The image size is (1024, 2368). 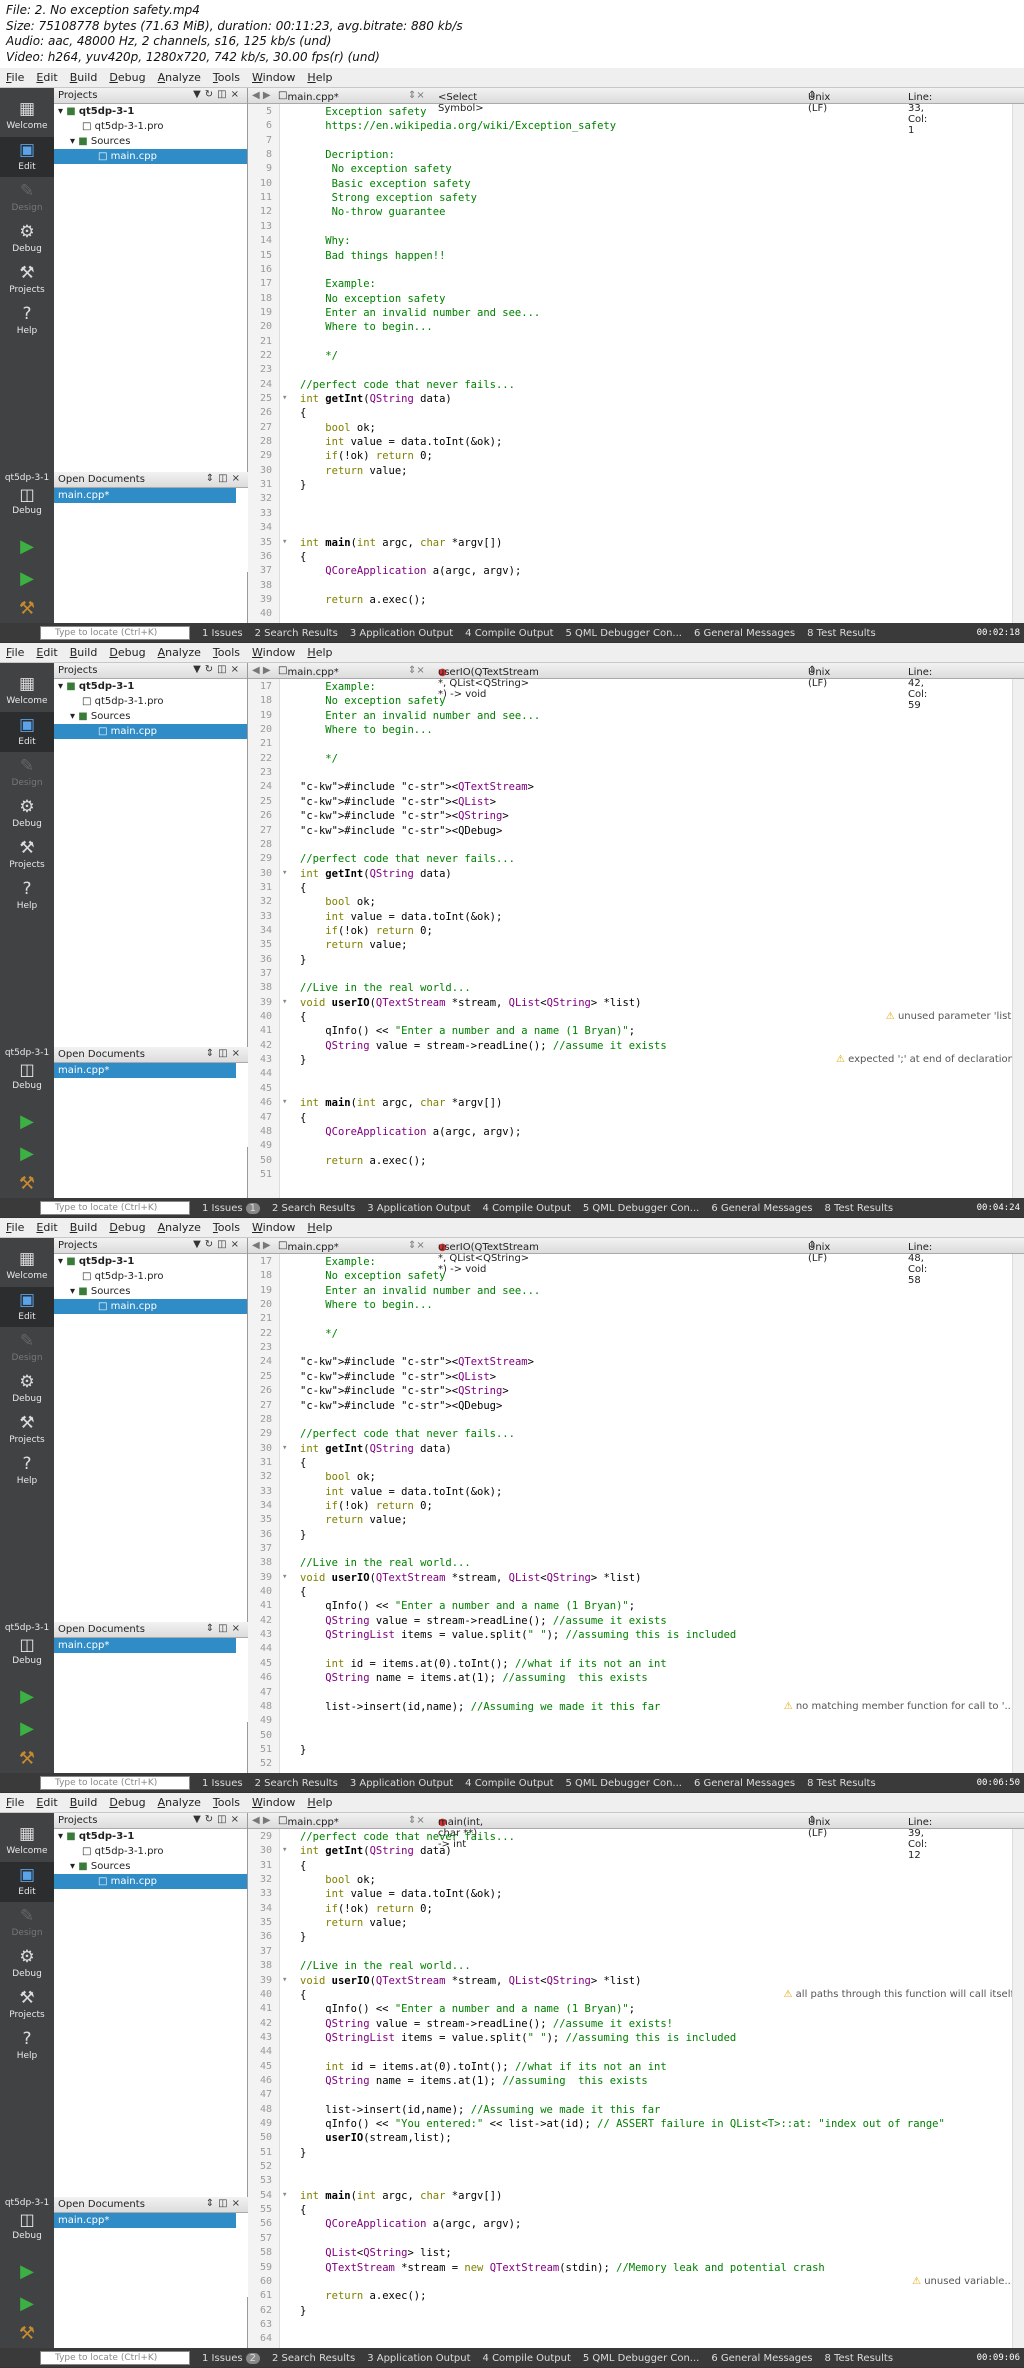 I want to click on tree-sources: ▾ ■ Sources, so click(x=150, y=1291).